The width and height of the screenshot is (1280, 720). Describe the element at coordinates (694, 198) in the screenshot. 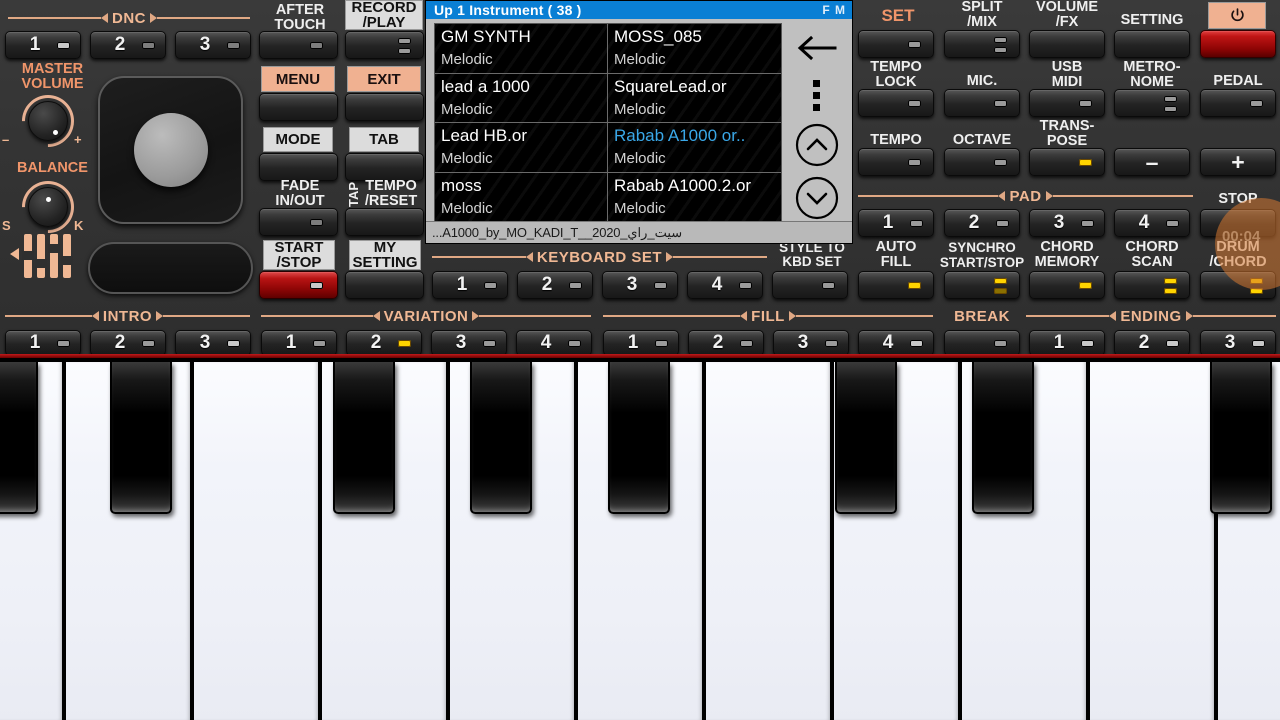

I see `list-item: Rabab A1000.2.or Melodic` at that location.